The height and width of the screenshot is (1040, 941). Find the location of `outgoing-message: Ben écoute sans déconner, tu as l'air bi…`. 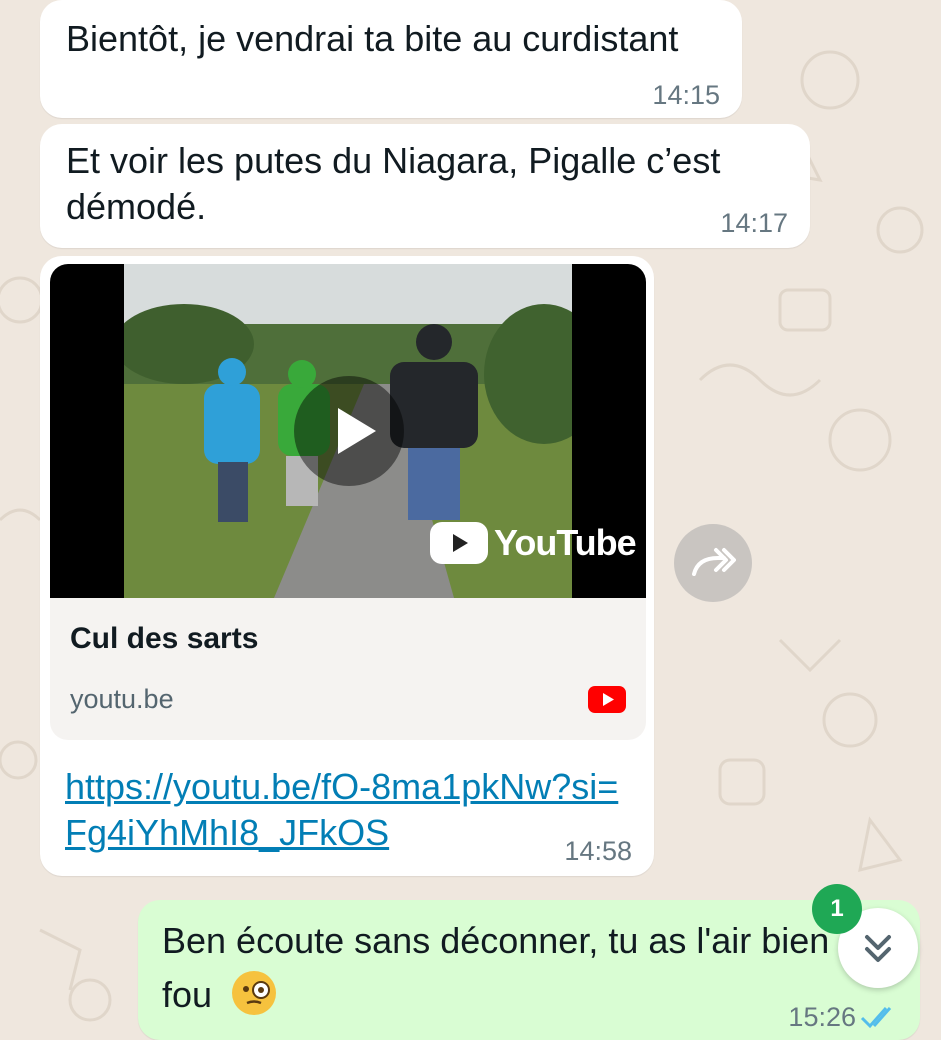

outgoing-message: Ben écoute sans déconner, tu as l'air bi… is located at coordinates (529, 970).